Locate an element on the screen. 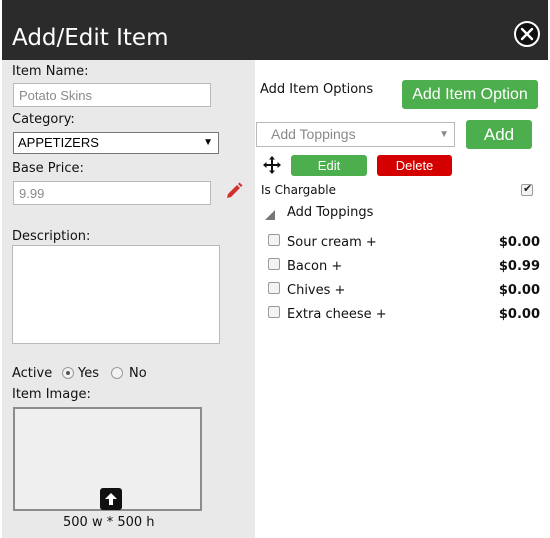  close-icon is located at coordinates (527, 34).